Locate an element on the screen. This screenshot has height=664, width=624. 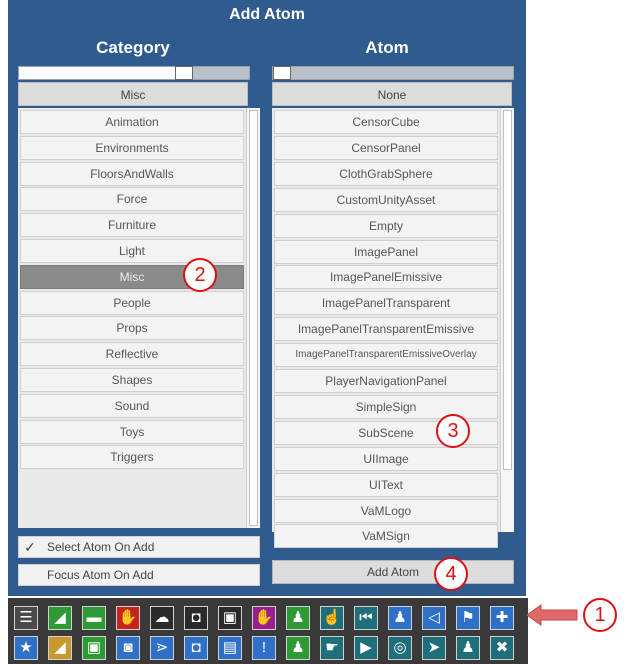
category-item: Environments is located at coordinates (132, 147).